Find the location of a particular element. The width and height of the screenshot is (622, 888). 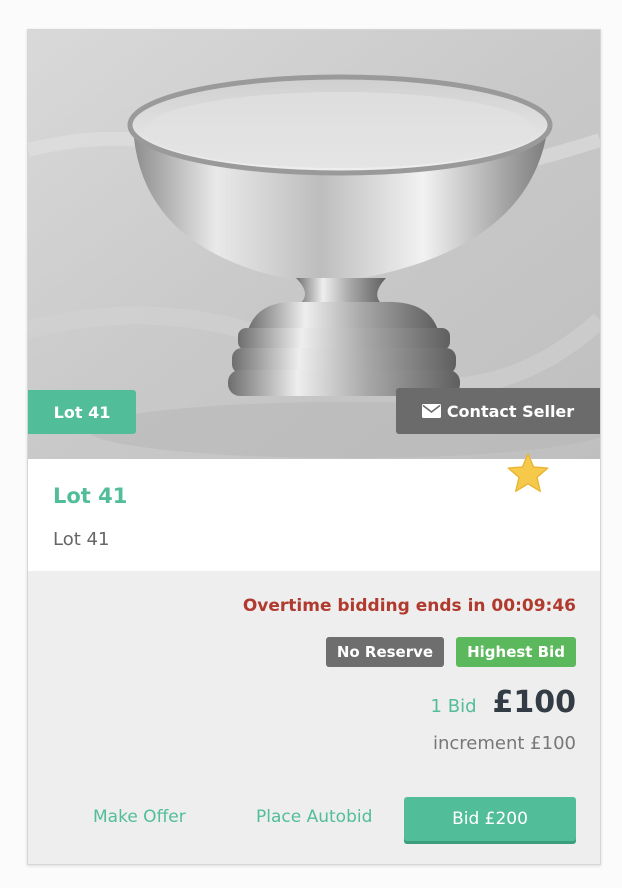

no-reserve-badge: No Reserve is located at coordinates (385, 652).